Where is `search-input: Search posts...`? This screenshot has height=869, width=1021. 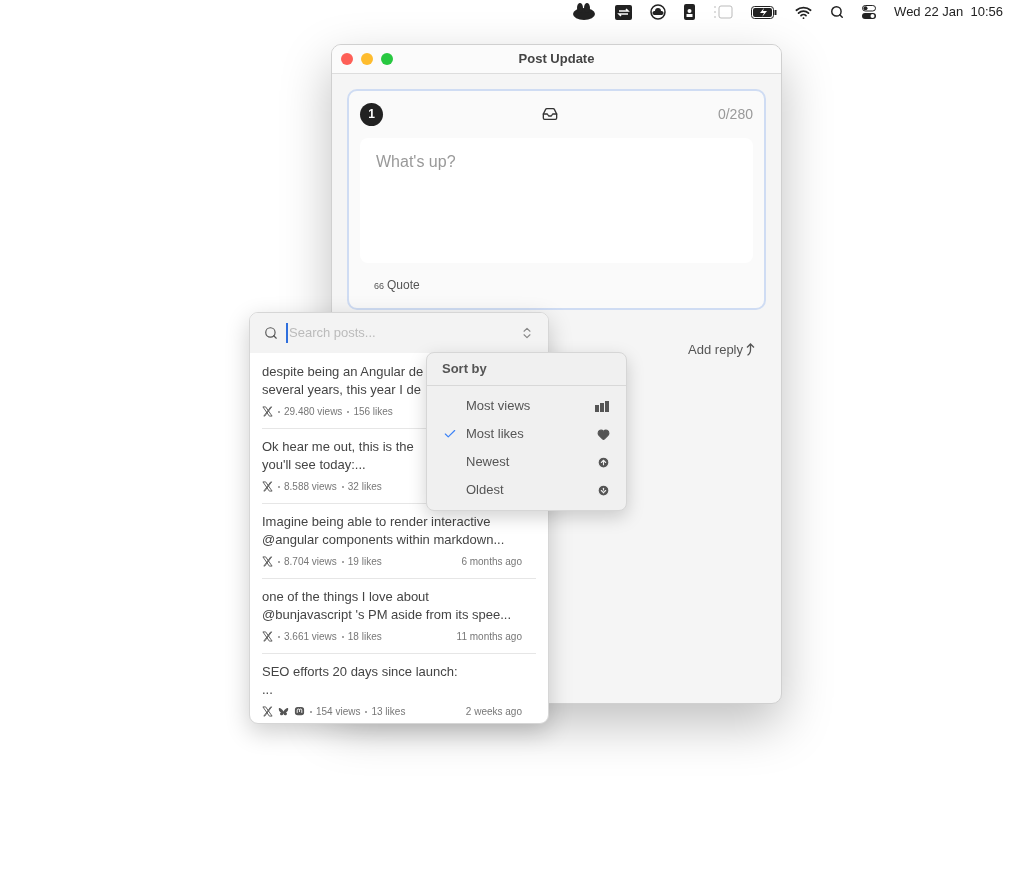
search-input: Search posts... is located at coordinates (399, 333).